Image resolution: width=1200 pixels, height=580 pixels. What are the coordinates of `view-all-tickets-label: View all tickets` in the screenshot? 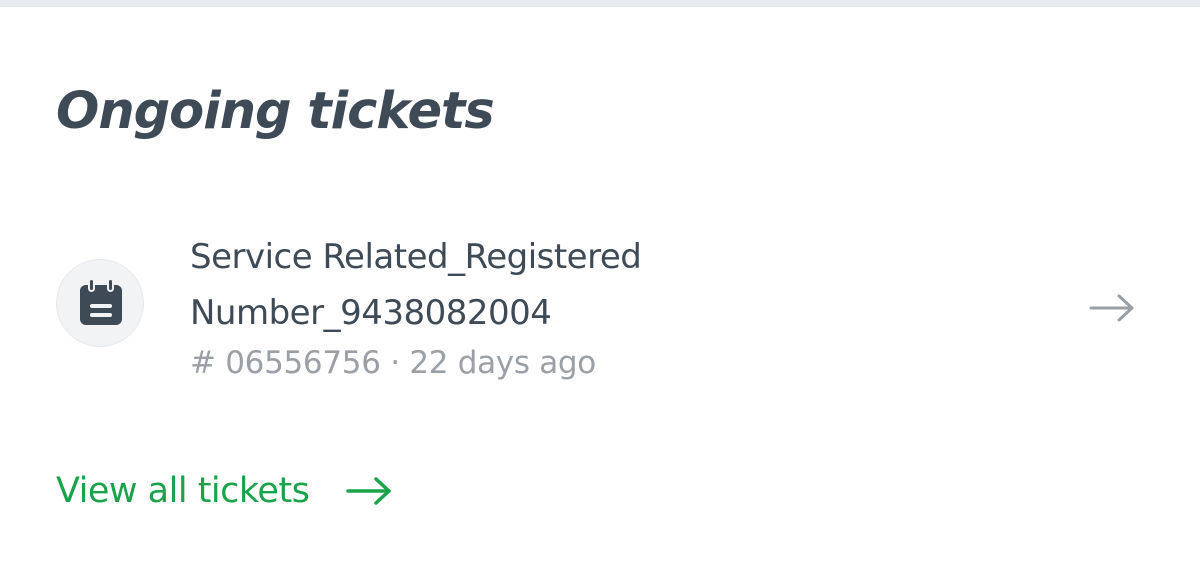 It's located at (183, 491).